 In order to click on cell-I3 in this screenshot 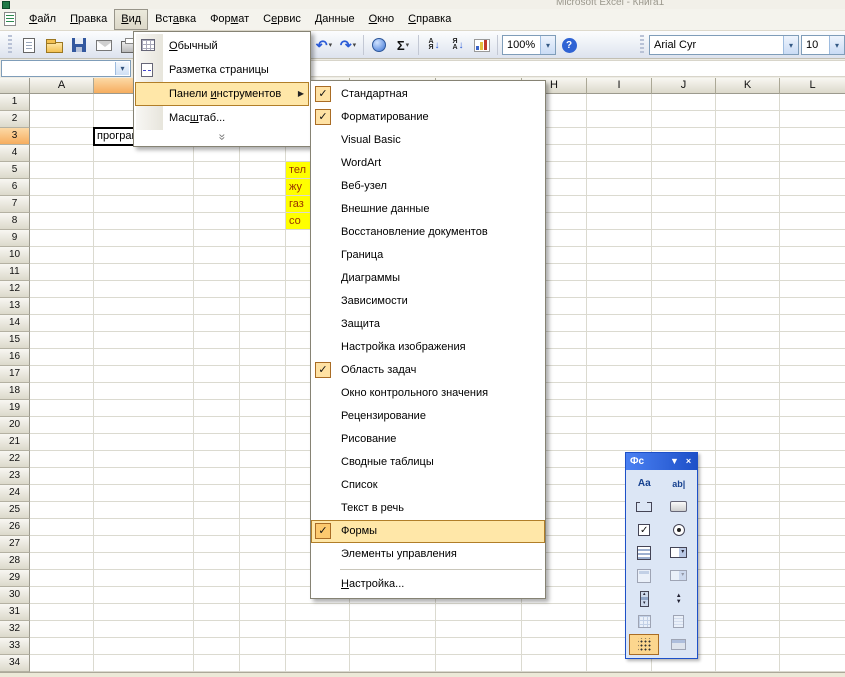, I will do `click(619, 136)`.